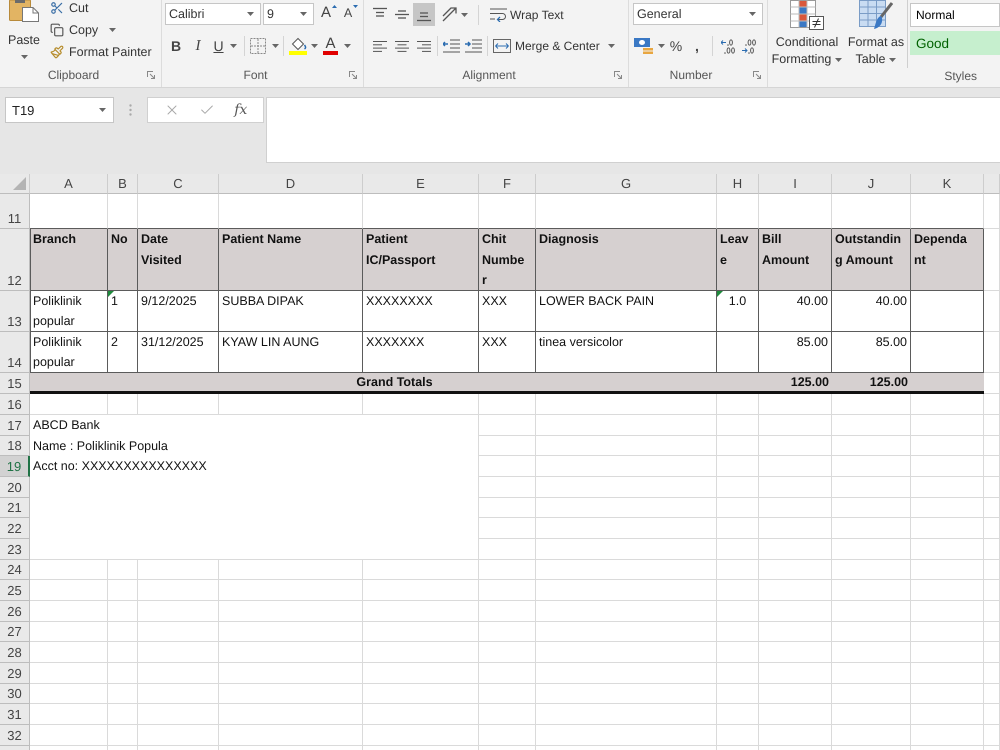 Image resolution: width=1000 pixels, height=750 pixels. I want to click on header-cell: Bill Amount, so click(795, 260).